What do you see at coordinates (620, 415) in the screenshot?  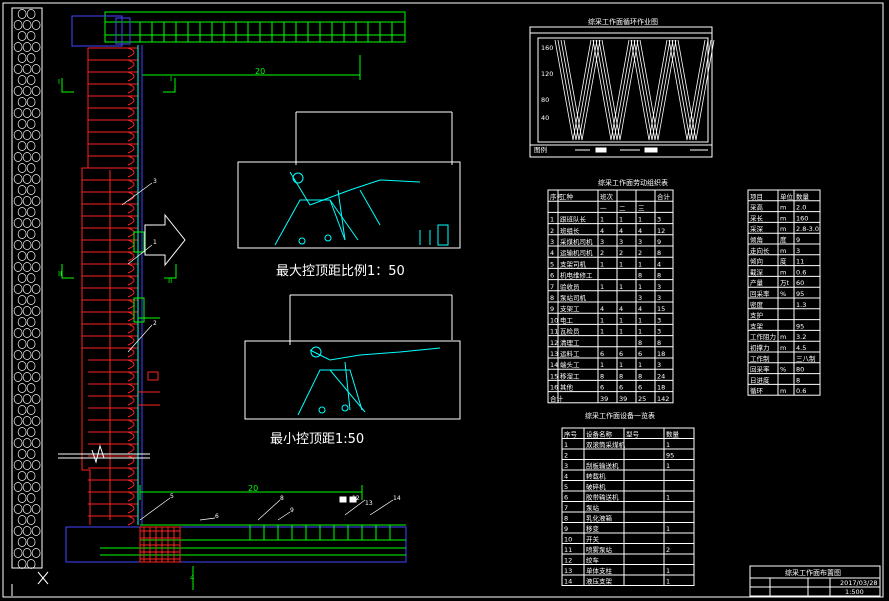 I see `equip-table-title: 综采工作面设备一览表` at bounding box center [620, 415].